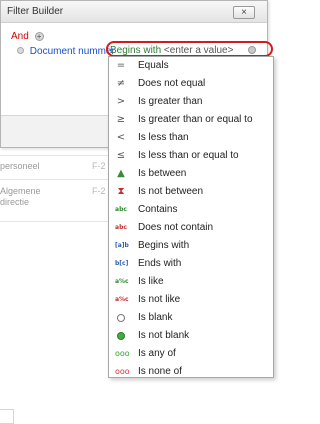 This screenshot has height=424, width=320. Describe the element at coordinates (191, 282) in the screenshot. I see `menu-item-like: a%c Is like` at that location.